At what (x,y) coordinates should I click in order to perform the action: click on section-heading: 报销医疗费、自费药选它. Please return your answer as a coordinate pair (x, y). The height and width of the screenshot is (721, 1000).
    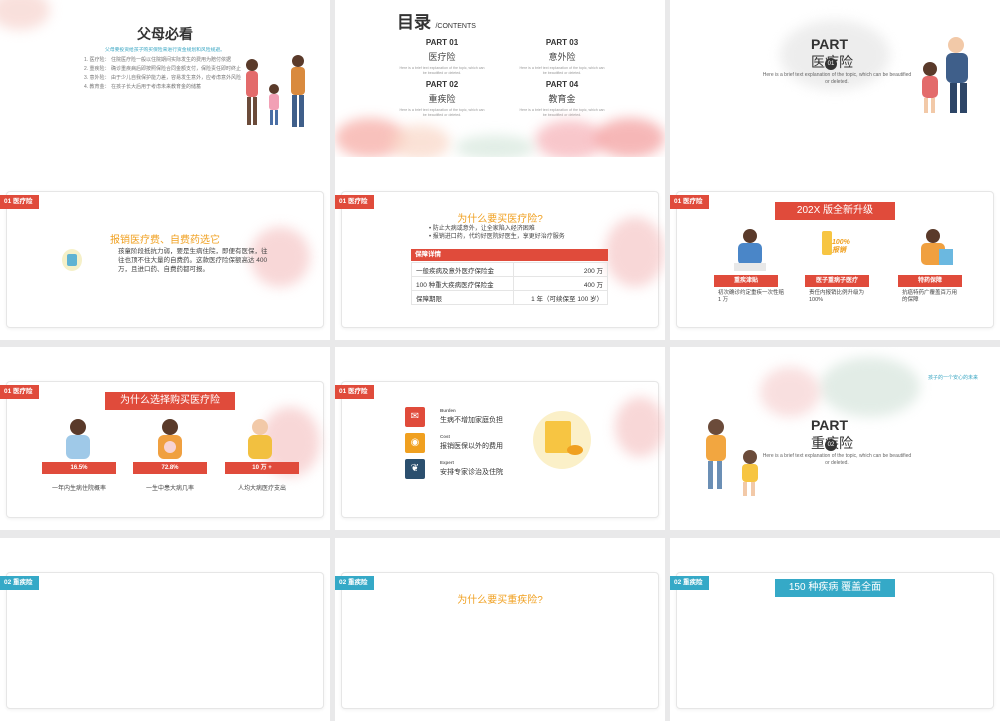
    Looking at the image, I should click on (165, 240).